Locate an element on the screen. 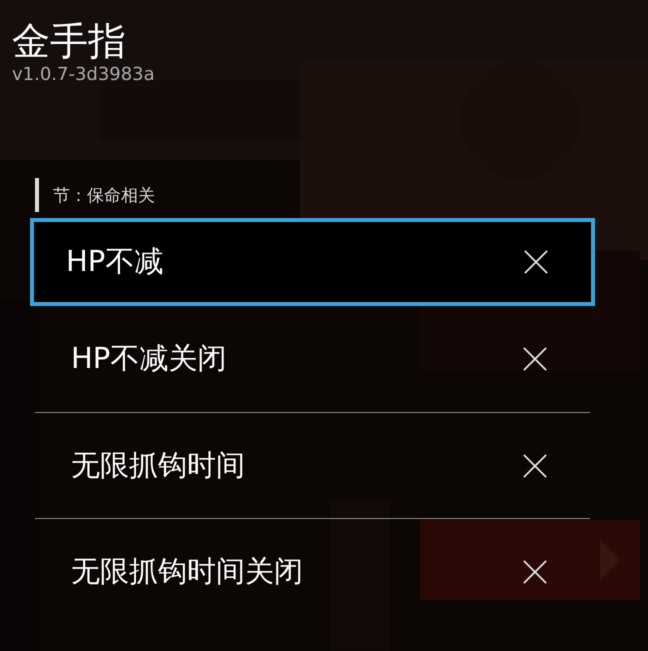 The image size is (648, 651). version-label: v1.0.7-3d3983a is located at coordinates (84, 75).